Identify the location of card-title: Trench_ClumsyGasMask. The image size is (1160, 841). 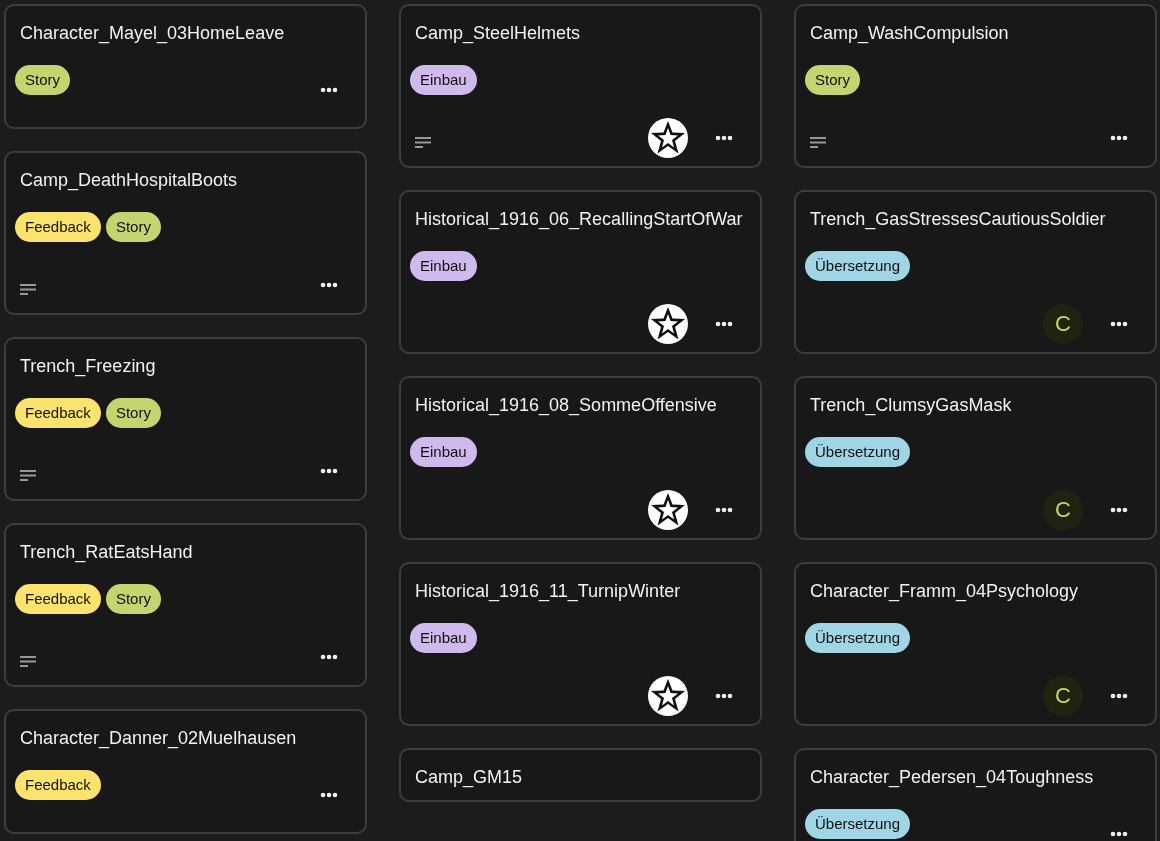
(911, 406).